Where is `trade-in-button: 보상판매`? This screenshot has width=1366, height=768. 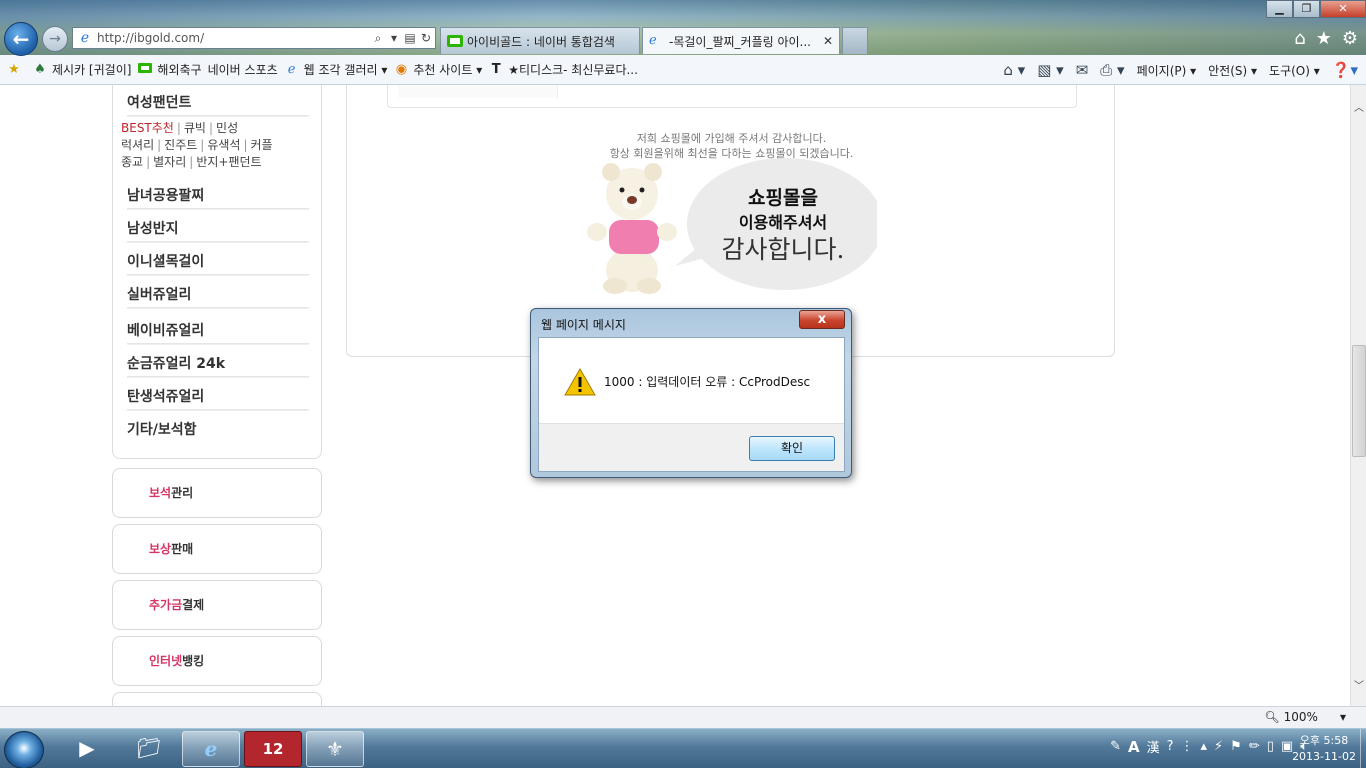 trade-in-button: 보상판매 is located at coordinates (217, 549).